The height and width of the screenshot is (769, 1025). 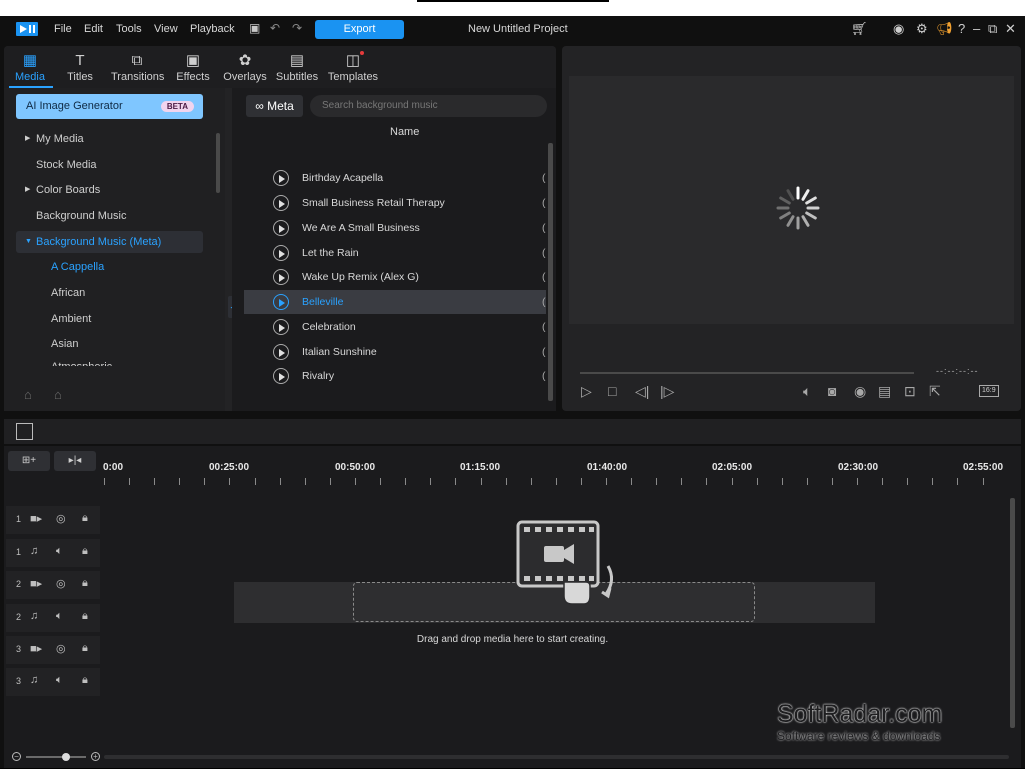 I want to click on sidebar-item-my-media: ▶ My Media, so click(x=109, y=139).